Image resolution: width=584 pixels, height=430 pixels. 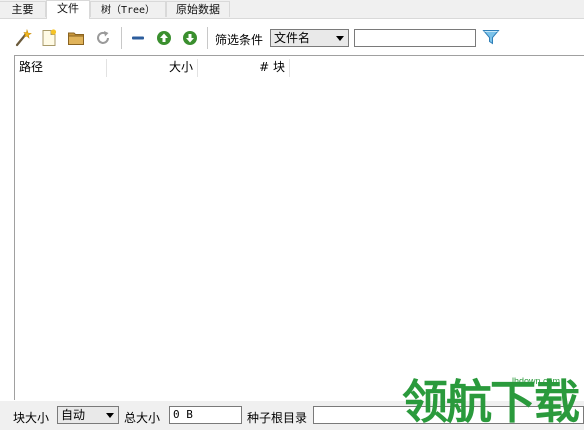 What do you see at coordinates (491, 37) in the screenshot?
I see `filter-funnel-icon` at bounding box center [491, 37].